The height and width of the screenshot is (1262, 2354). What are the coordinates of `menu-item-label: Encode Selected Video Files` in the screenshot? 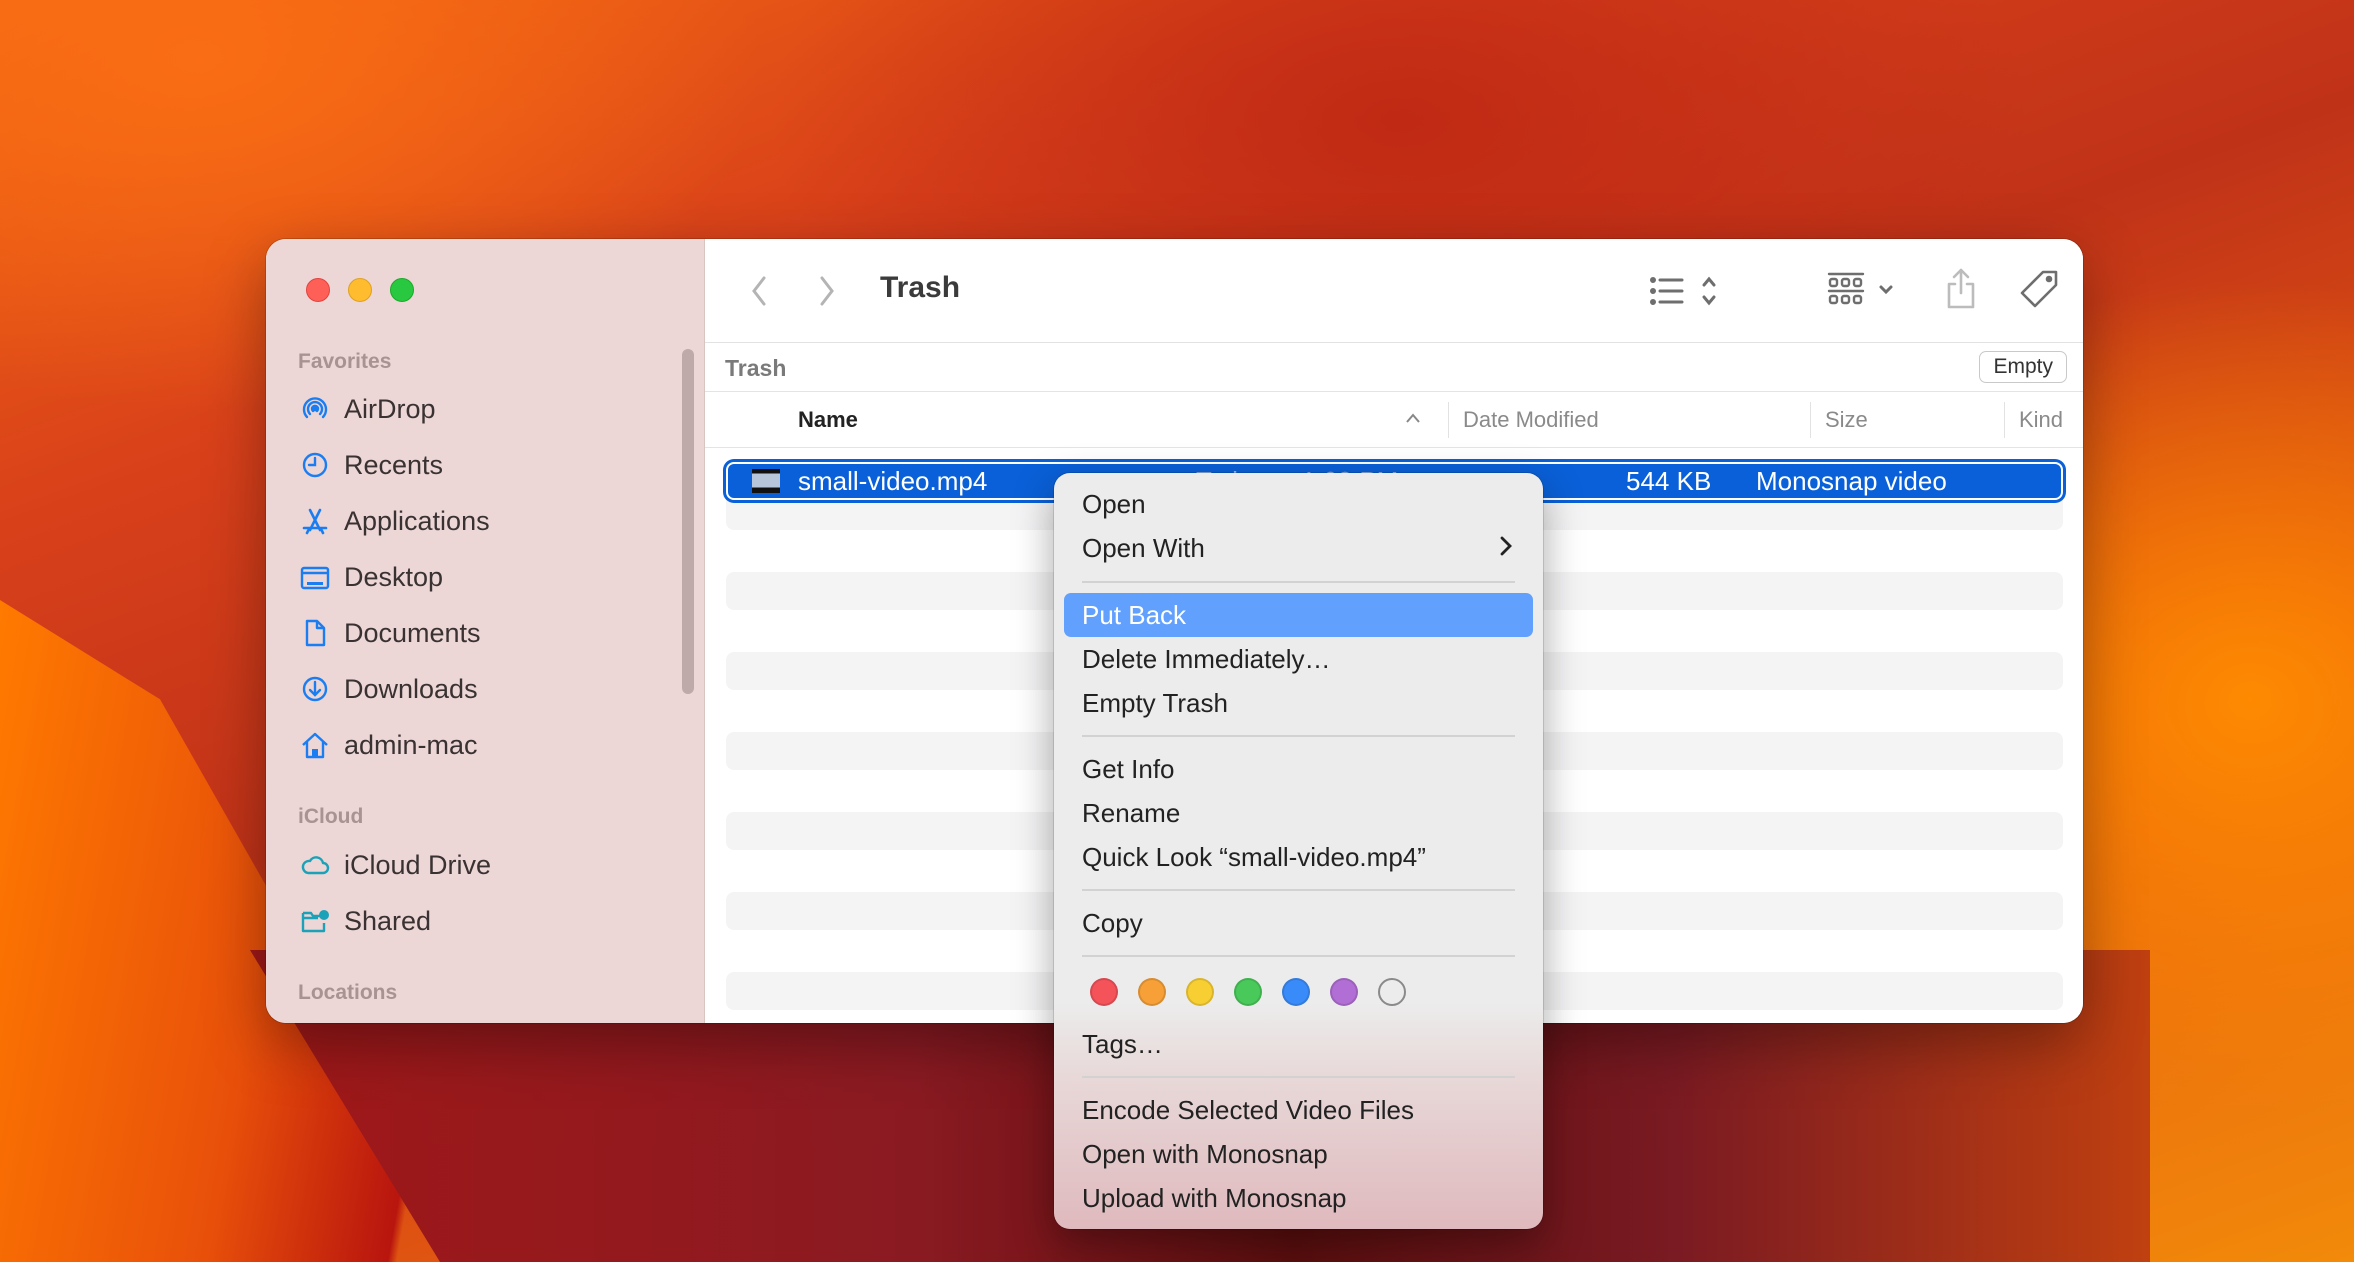 It's located at (1248, 1109).